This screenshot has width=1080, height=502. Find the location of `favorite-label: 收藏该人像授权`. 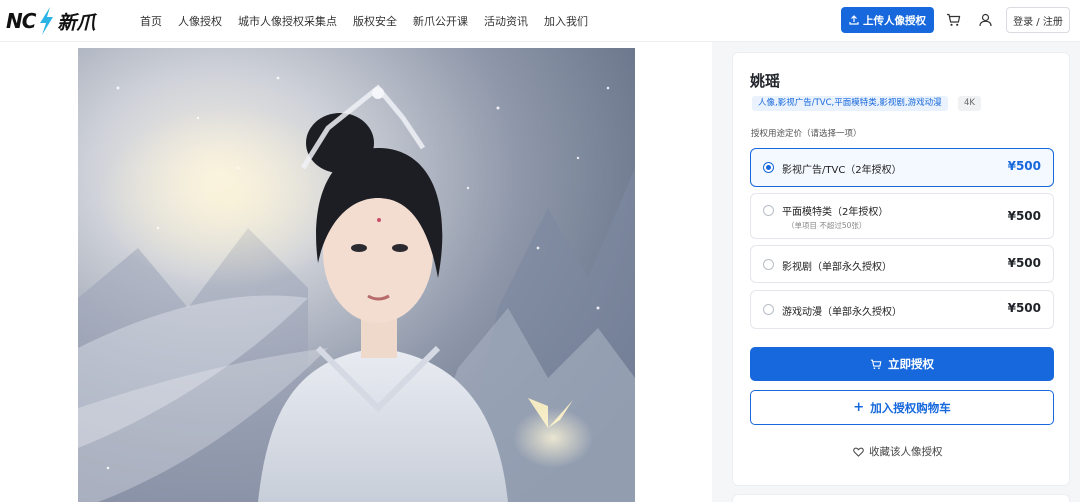

favorite-label: 收藏该人像授权 is located at coordinates (906, 452).